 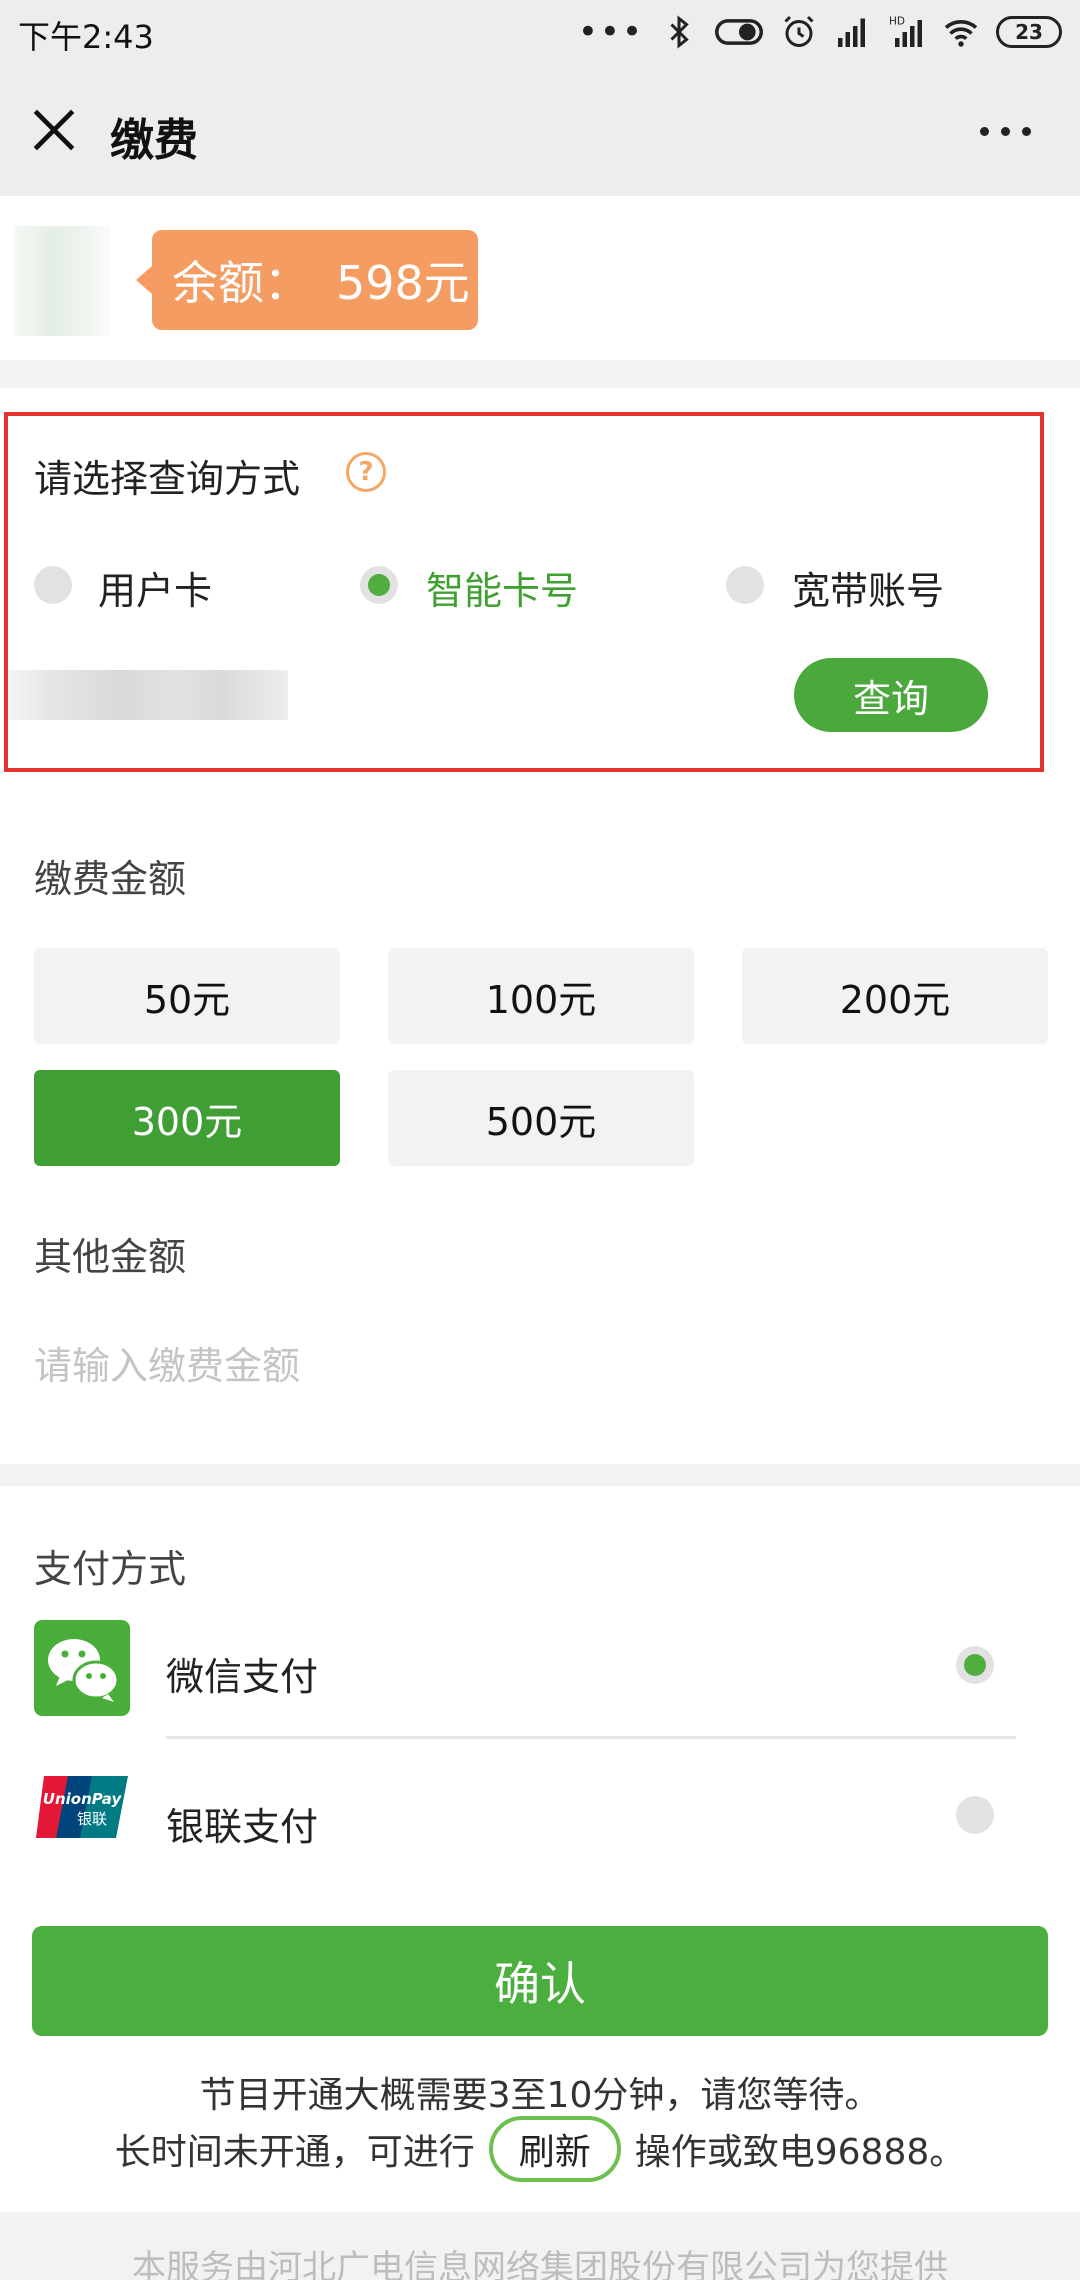 What do you see at coordinates (502, 587) in the screenshot?
I see `option-smart-card: 智能卡号` at bounding box center [502, 587].